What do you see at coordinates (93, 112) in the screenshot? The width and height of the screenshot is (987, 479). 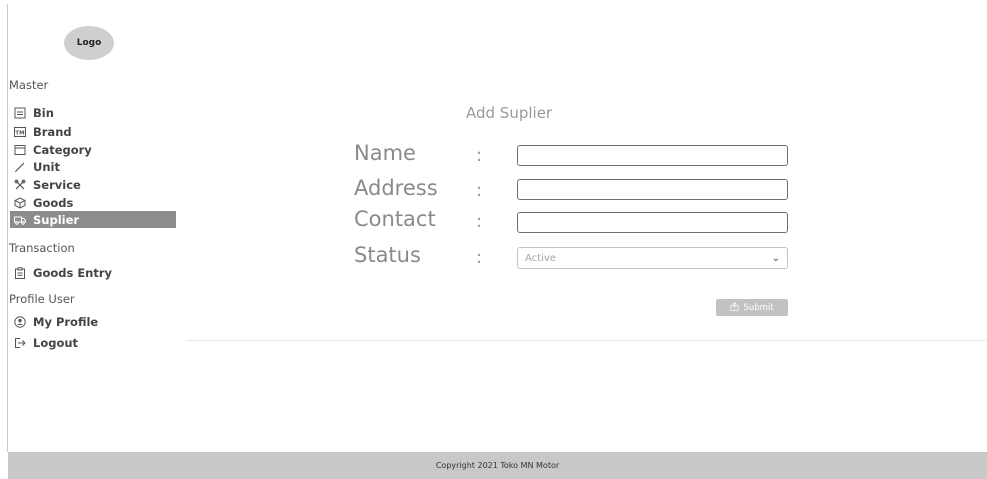 I see `sidebar-item-bin: Bin` at bounding box center [93, 112].